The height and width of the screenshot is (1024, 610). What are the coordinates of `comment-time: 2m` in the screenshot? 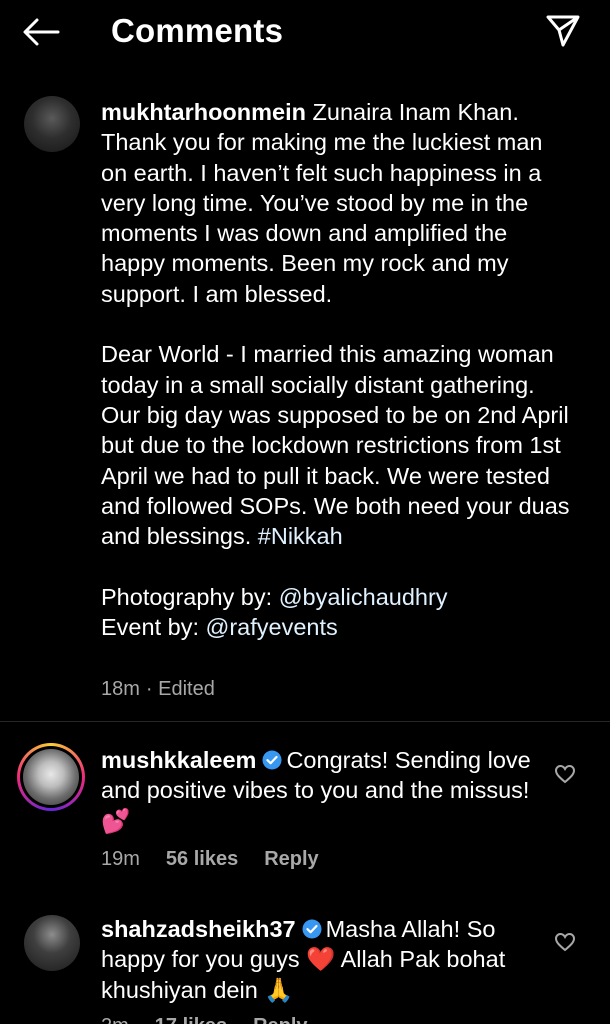 It's located at (115, 1019).